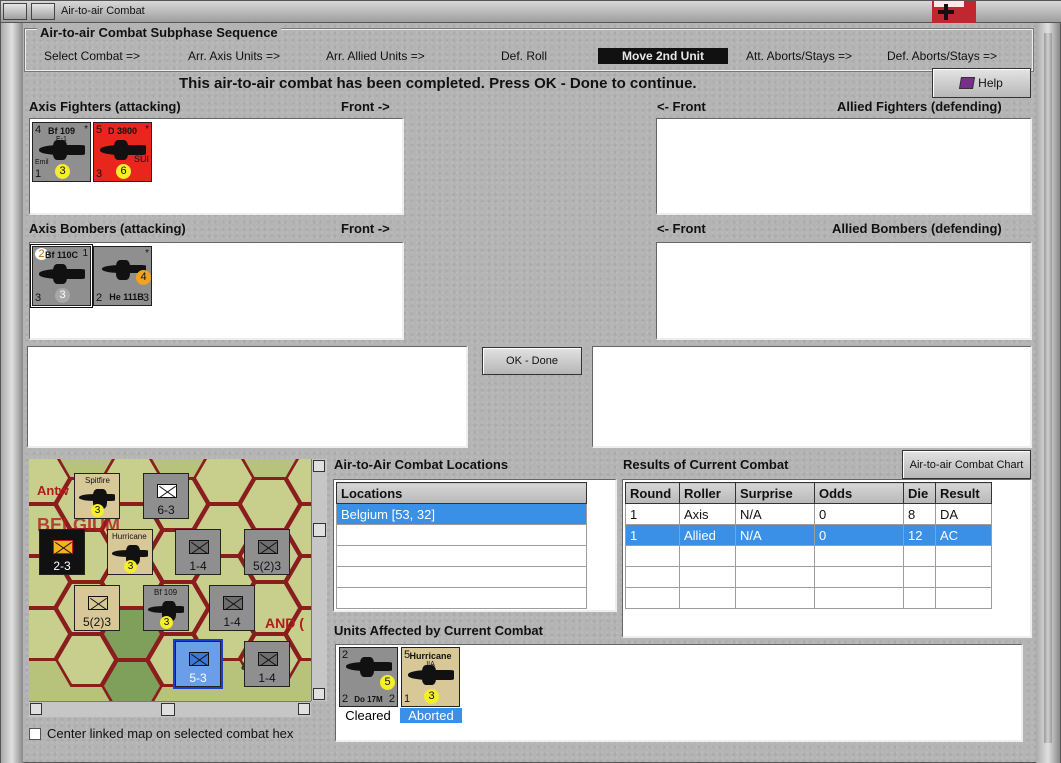 This screenshot has width=1061, height=763. Describe the element at coordinates (304, 709) in the screenshot. I see `scroll-right-icon` at that location.